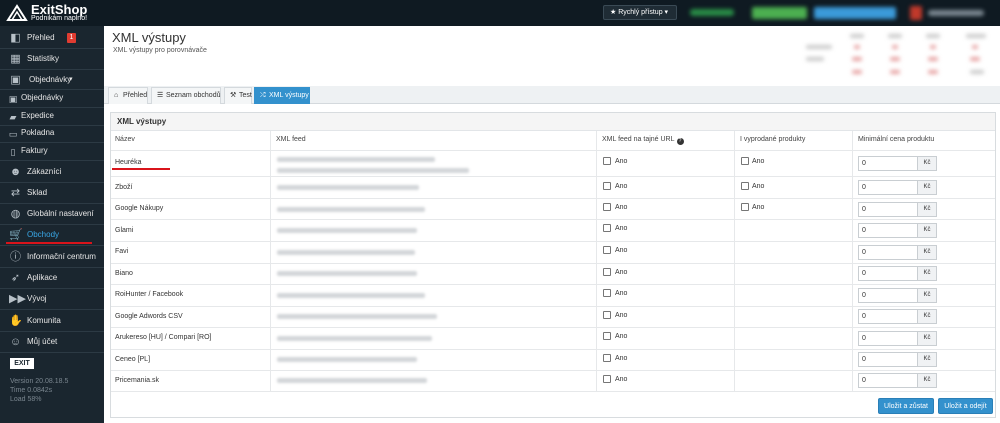 The image size is (1000, 423). What do you see at coordinates (160, 50) in the screenshot?
I see `page-subtitle: XML výstupy pro porovnávače` at bounding box center [160, 50].